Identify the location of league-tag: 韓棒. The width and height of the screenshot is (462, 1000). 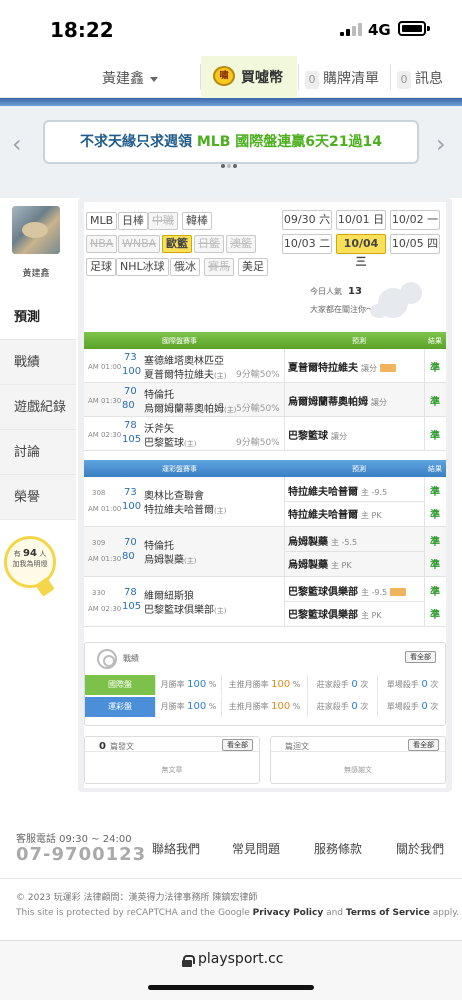
(197, 221).